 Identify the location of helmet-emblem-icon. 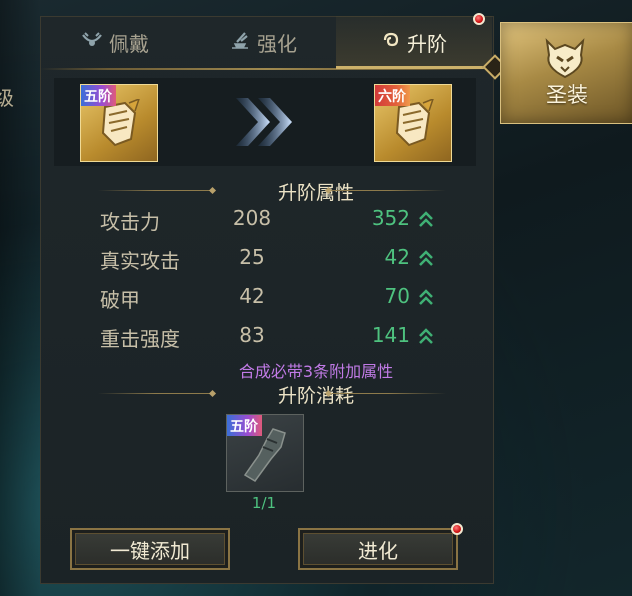
(565, 59).